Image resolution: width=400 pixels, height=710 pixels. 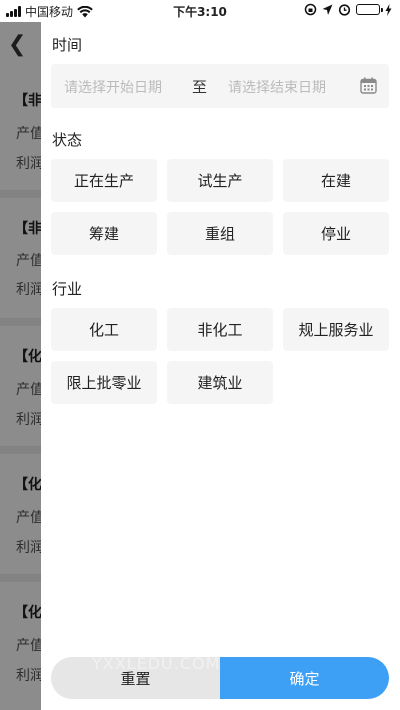 What do you see at coordinates (369, 9) in the screenshot?
I see `battery-icon` at bounding box center [369, 9].